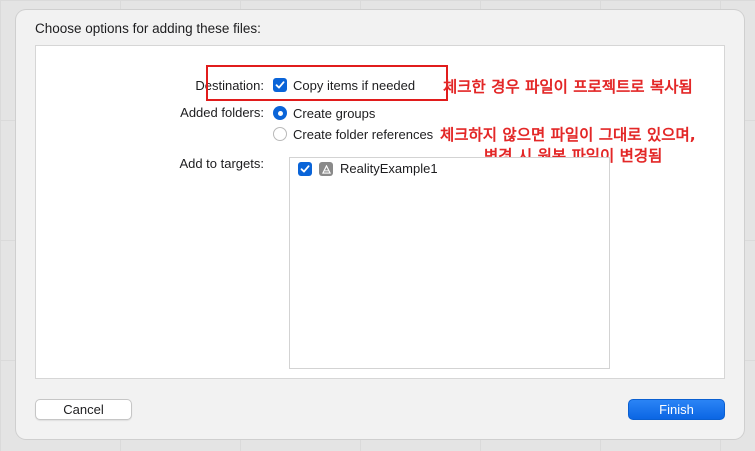 The image size is (755, 451). Describe the element at coordinates (568, 87) in the screenshot. I see `annotation-copied: 체크한 경우 파일이 프로젝트로 복사됨` at that location.